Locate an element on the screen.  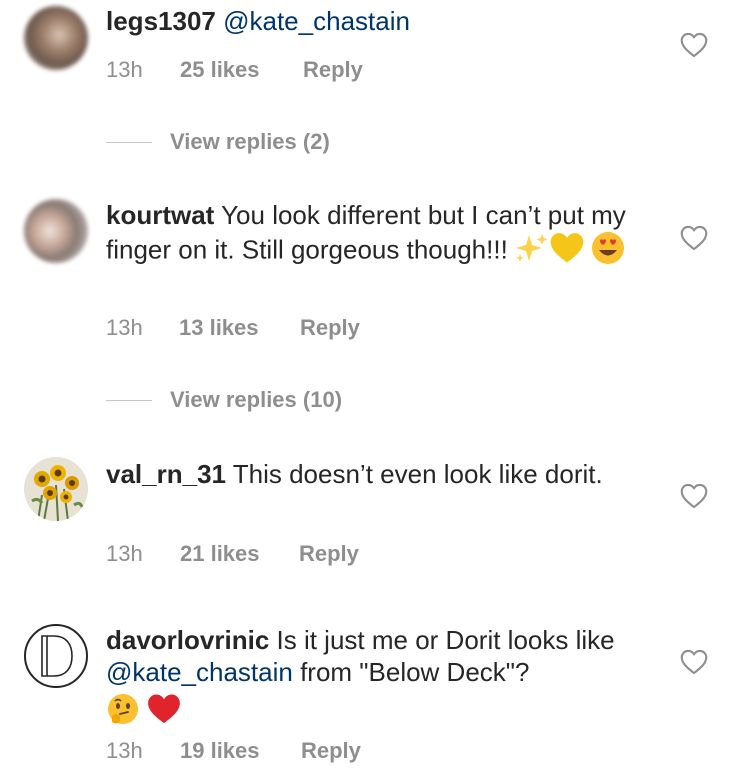
heart-eyes-emoji is located at coordinates (608, 251).